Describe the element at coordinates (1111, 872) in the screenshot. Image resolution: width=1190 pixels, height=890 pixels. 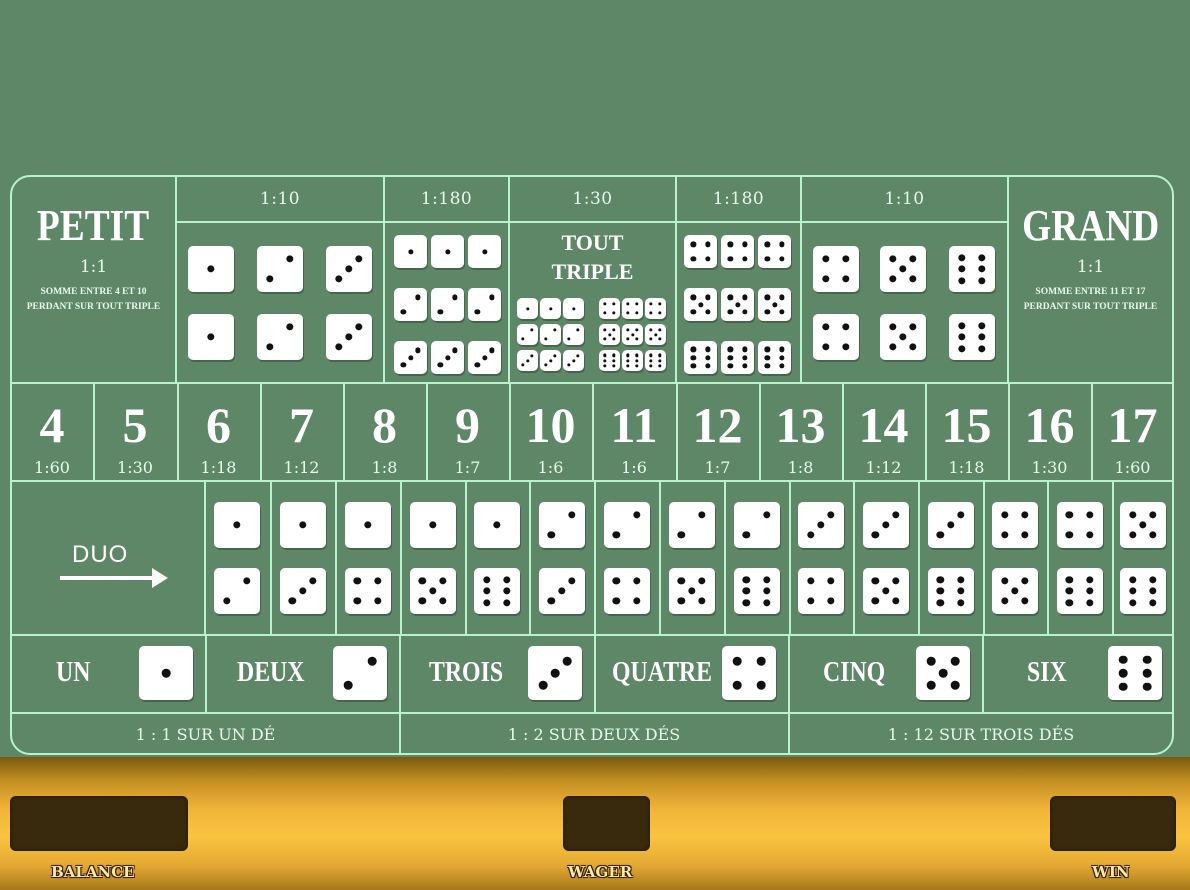
I see `win-label: WIN` at that location.